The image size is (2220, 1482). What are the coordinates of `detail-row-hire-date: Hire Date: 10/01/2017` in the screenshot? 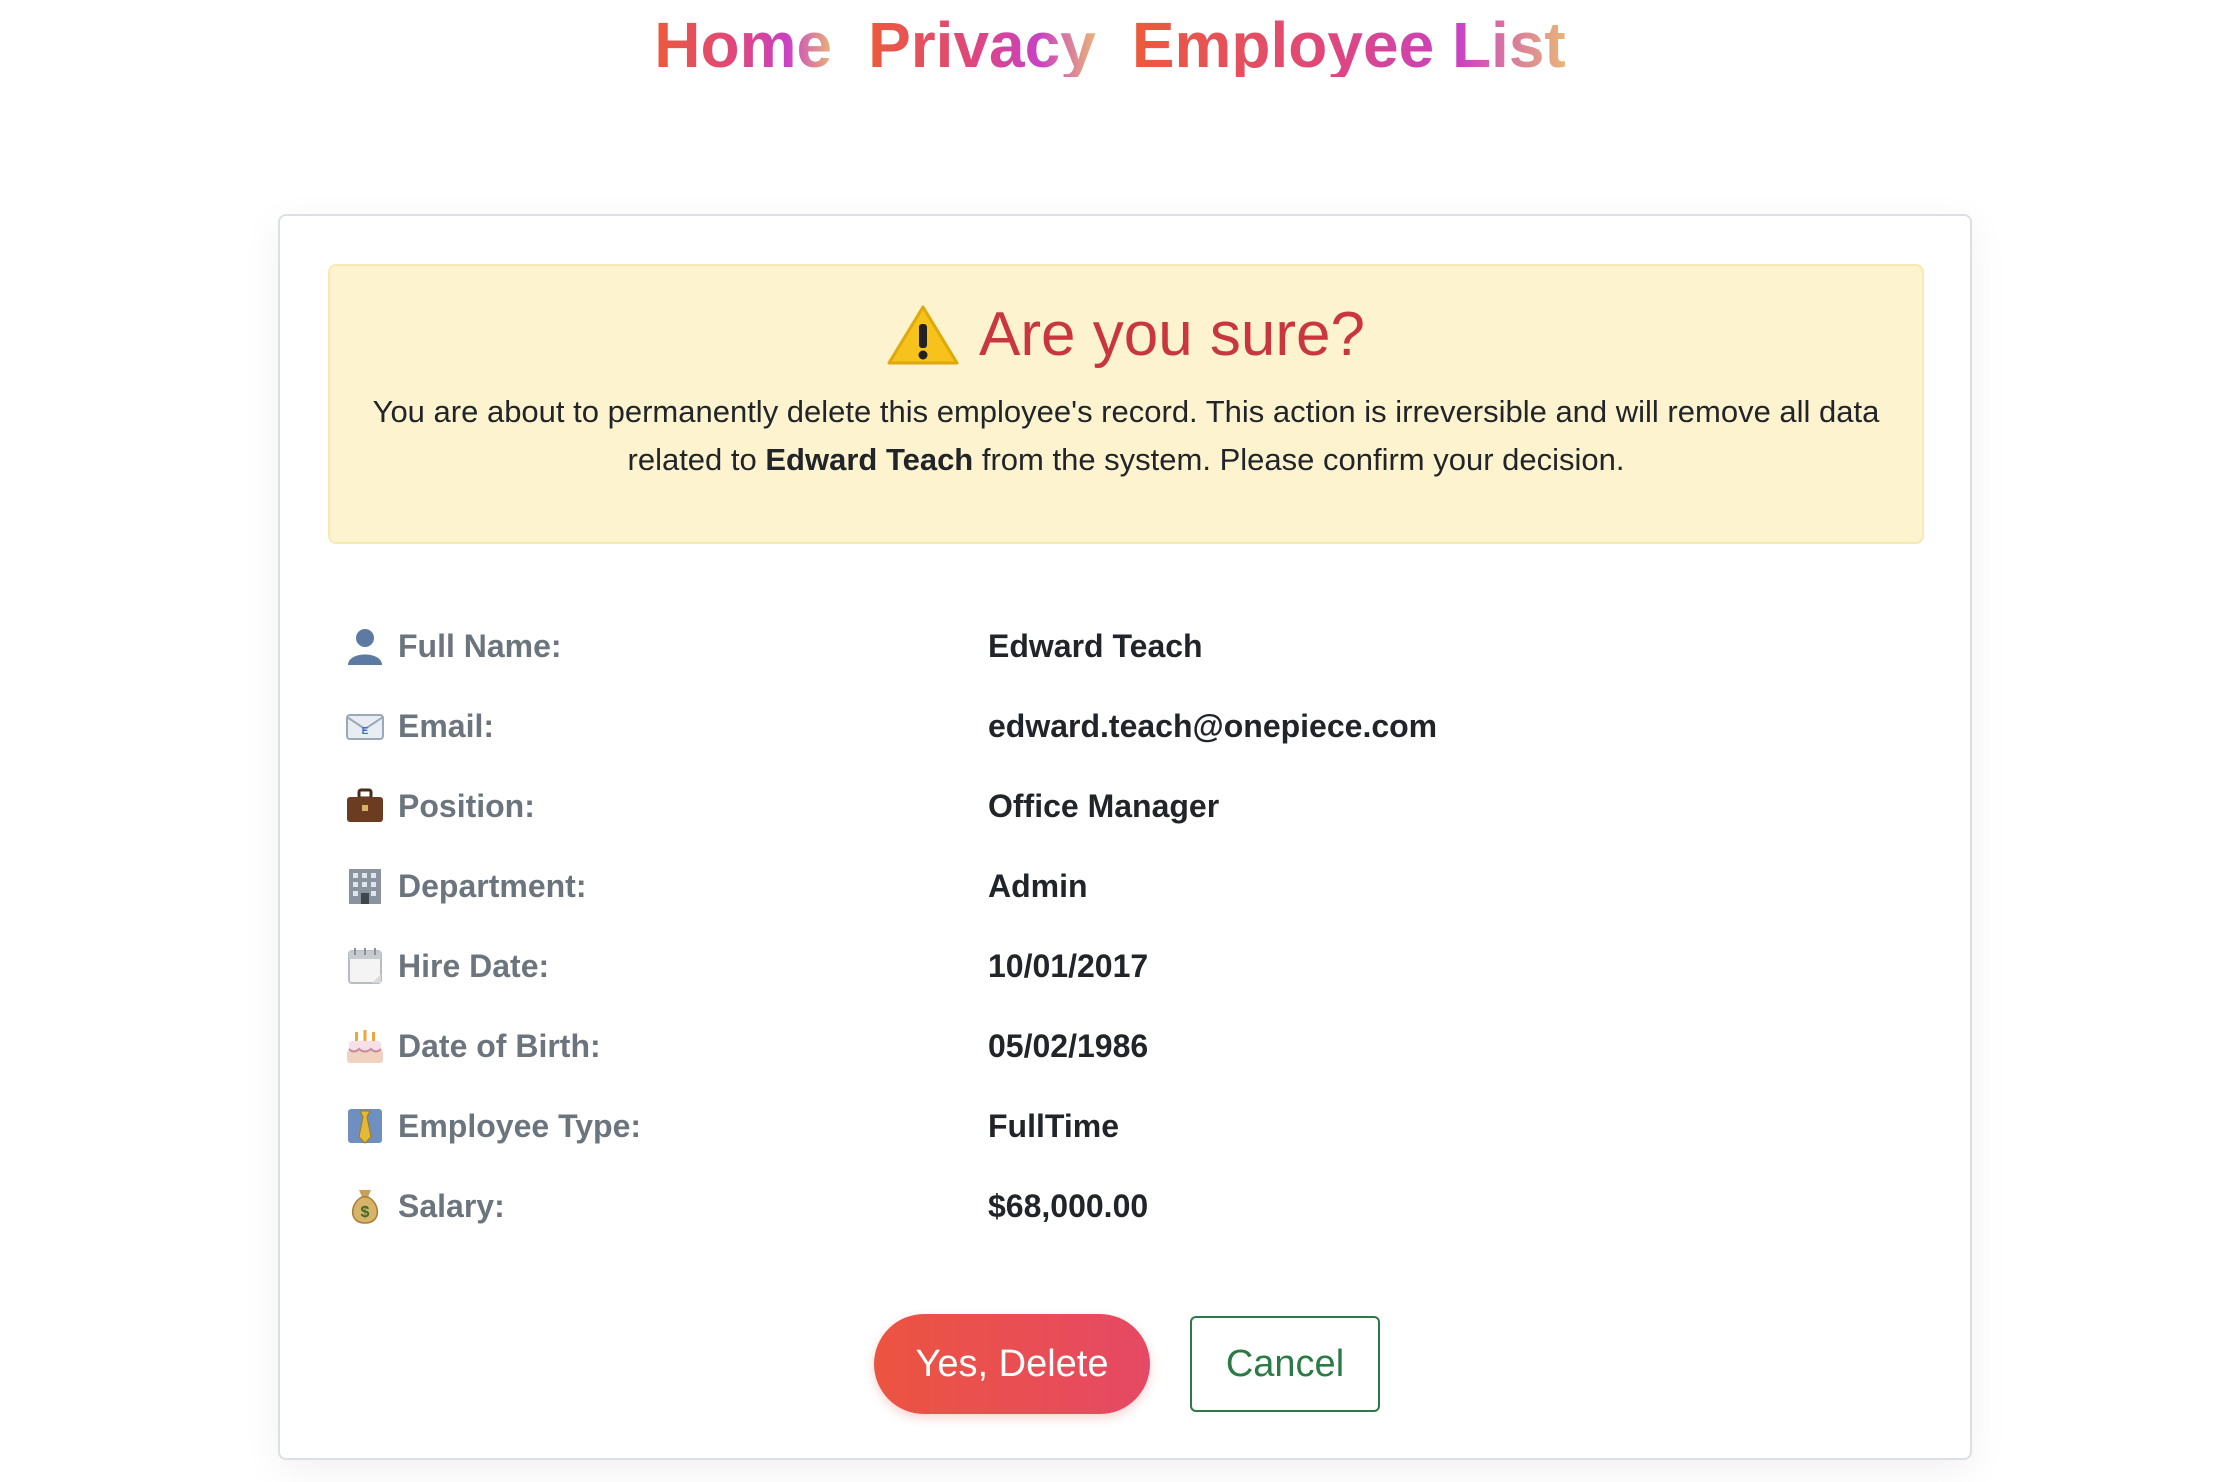 It's located at (1124, 966).